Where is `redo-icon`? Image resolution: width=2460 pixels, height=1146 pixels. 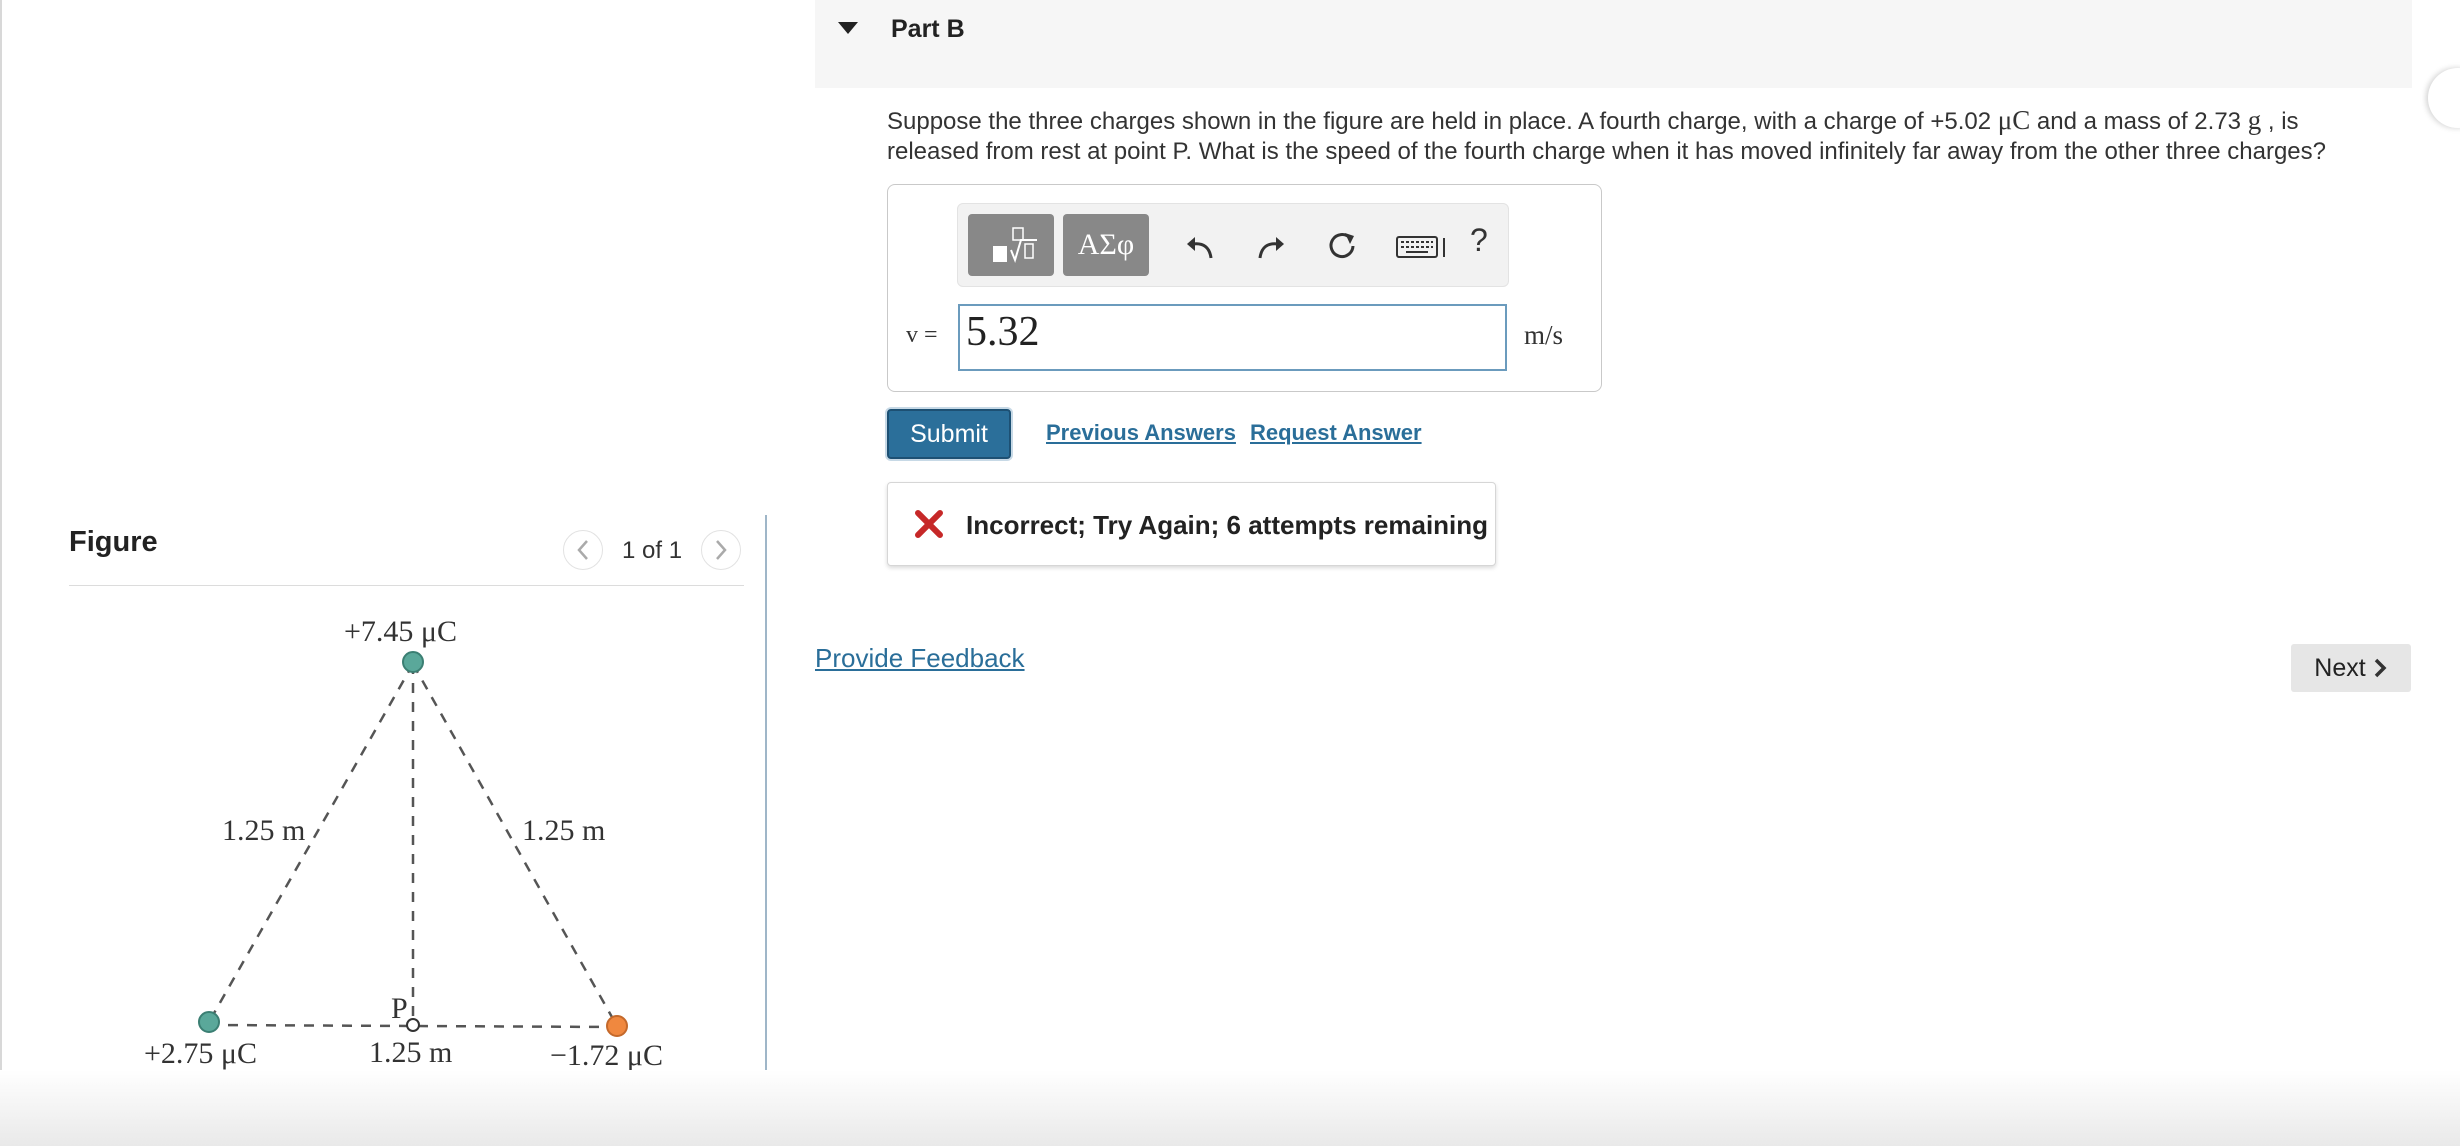 redo-icon is located at coordinates (1271, 248).